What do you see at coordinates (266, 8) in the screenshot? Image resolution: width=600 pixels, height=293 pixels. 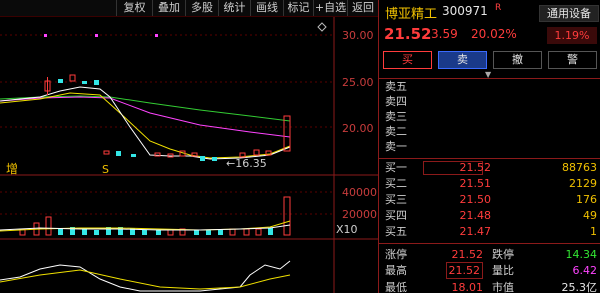 I see `draw-line-button: 画线` at bounding box center [266, 8].